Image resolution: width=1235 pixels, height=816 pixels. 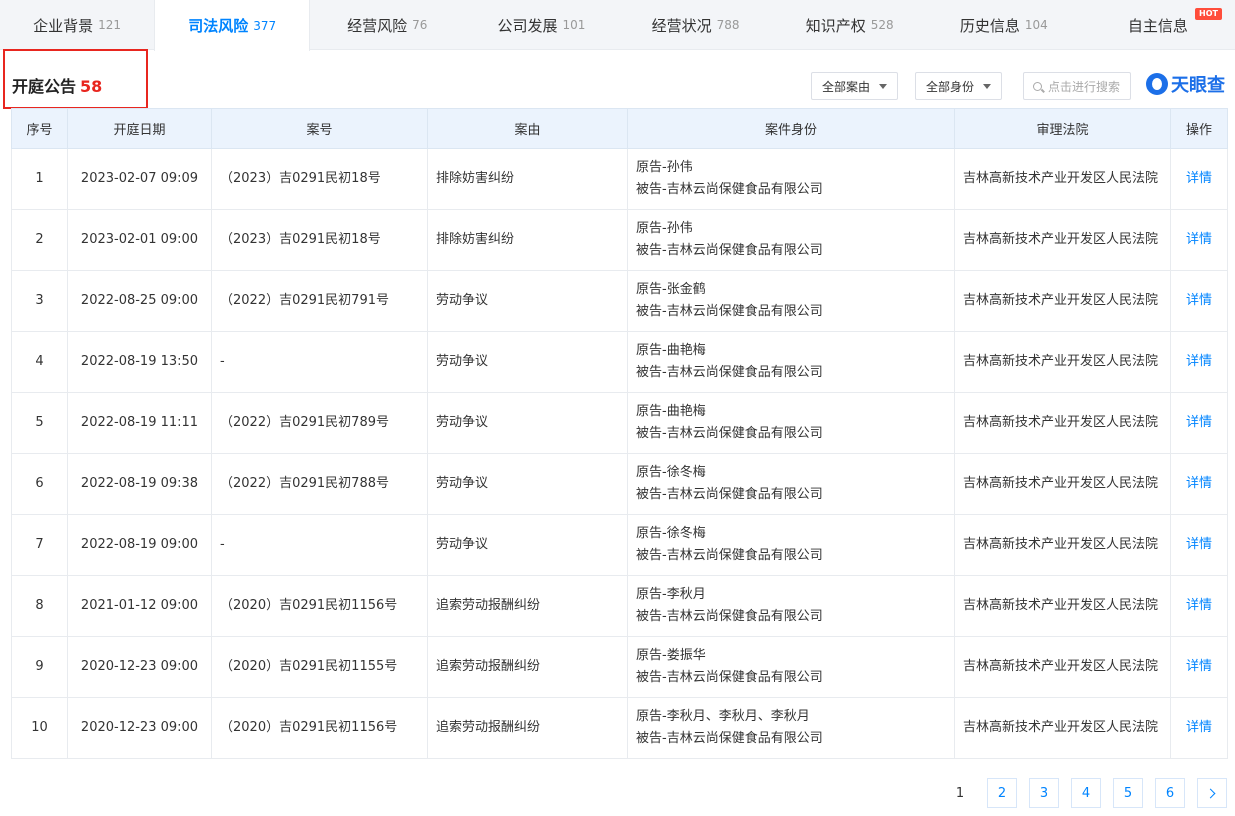 What do you see at coordinates (319, 301) in the screenshot?
I see `case-number: （2022）吉0291民初791号` at bounding box center [319, 301].